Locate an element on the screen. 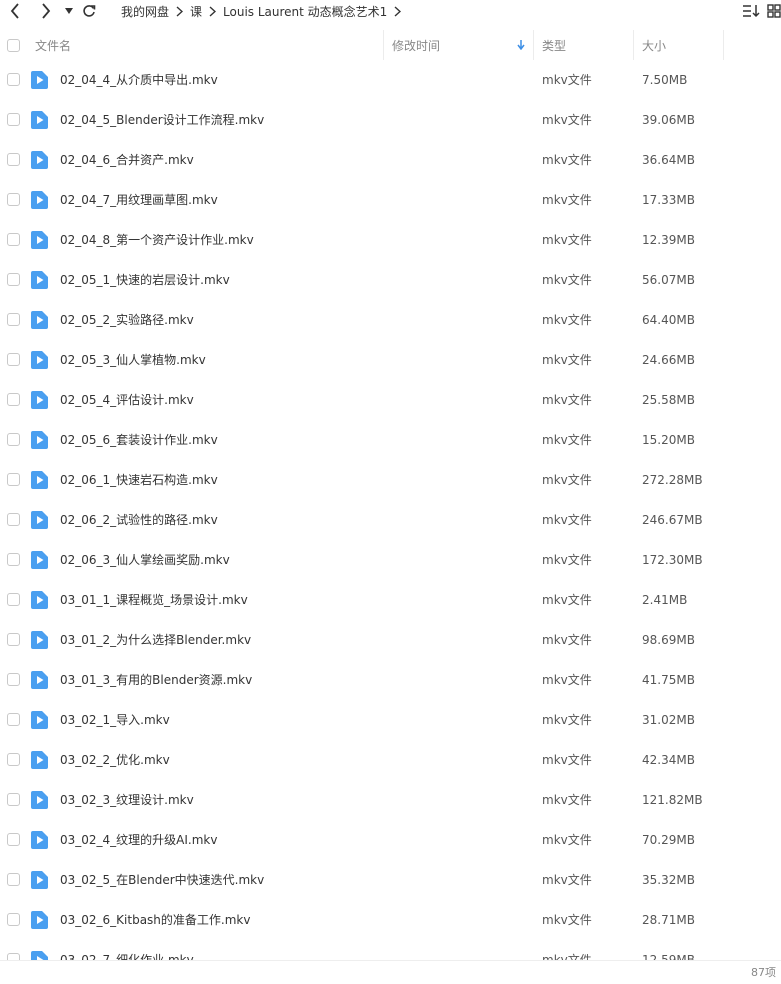 This screenshot has width=781, height=984. file-name: 02_06_2_试验性的路径.mkv is located at coordinates (139, 520).